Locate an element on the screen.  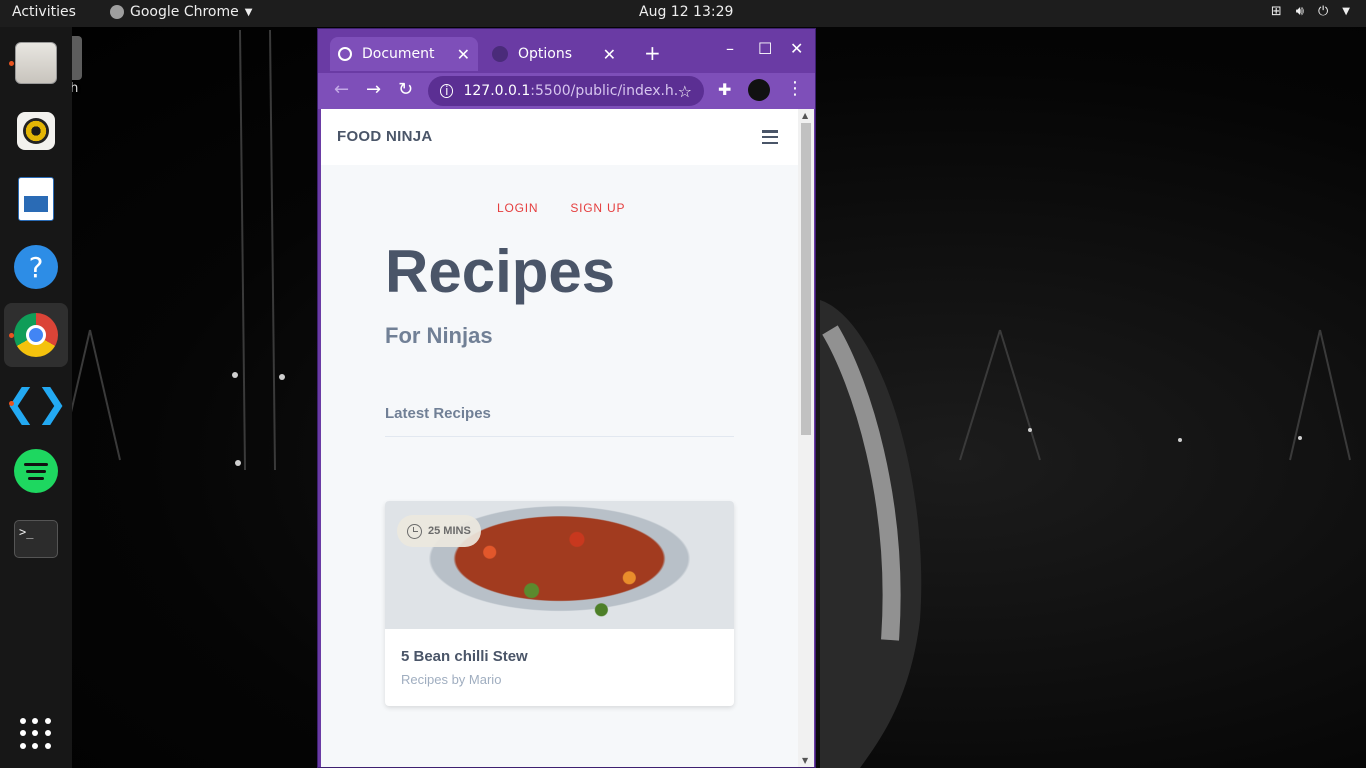
recipe-author: Recipes by Mario is located at coordinates (451, 679).